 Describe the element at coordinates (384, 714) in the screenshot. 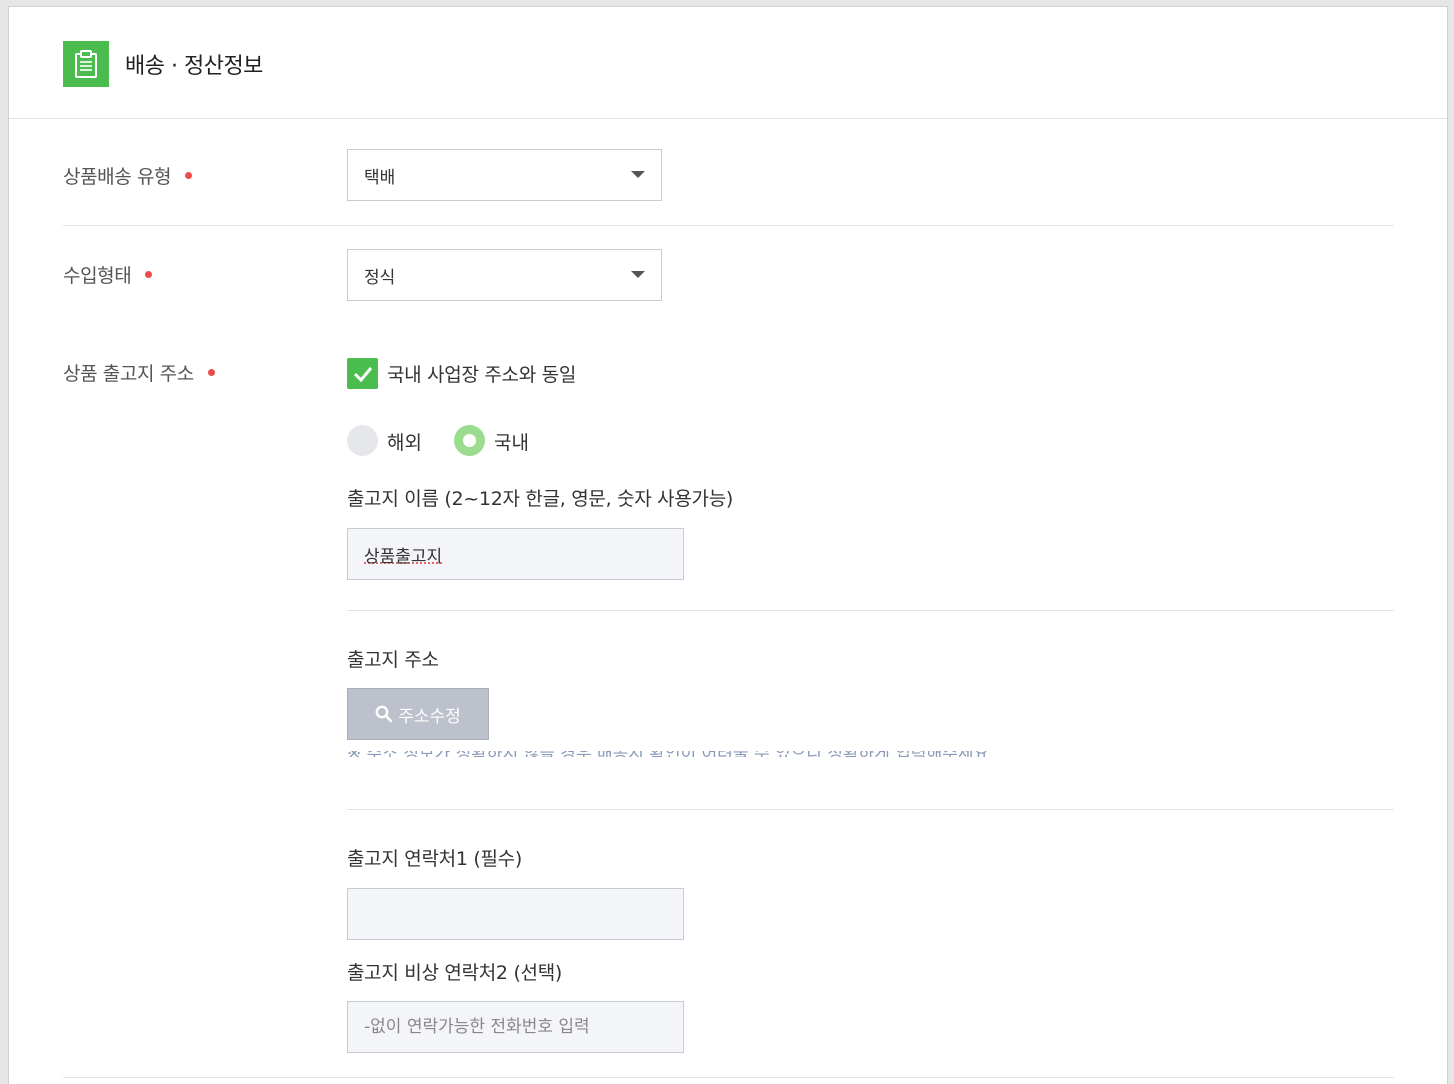

I see `search-icon` at that location.